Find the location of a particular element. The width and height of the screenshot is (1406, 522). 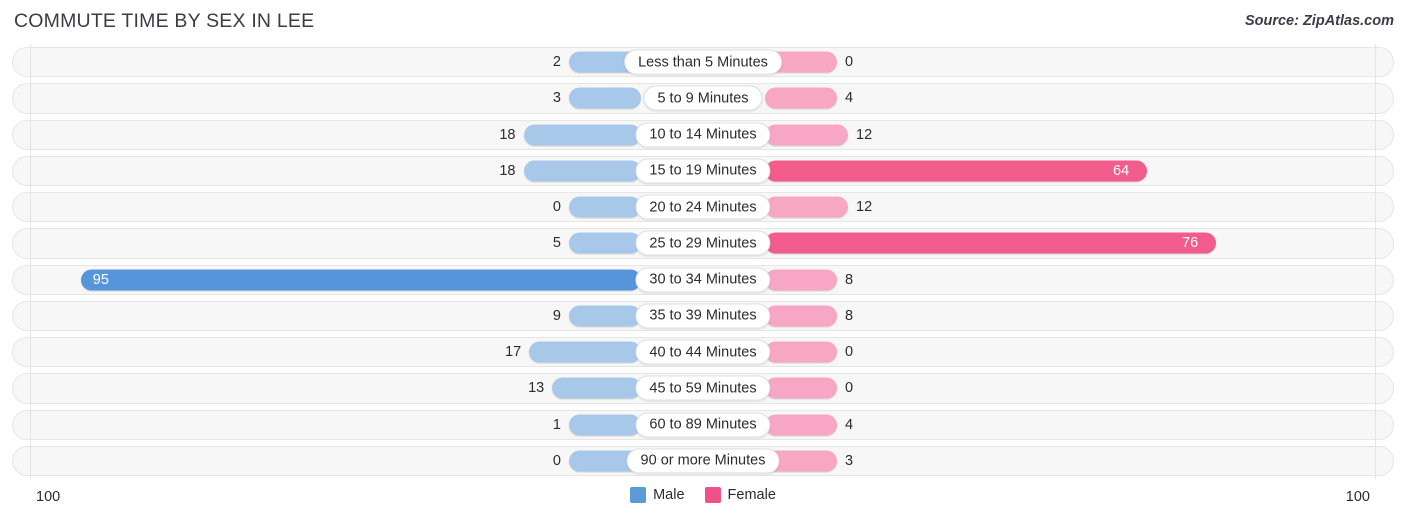

bar-value-male: 3 is located at coordinates (556, 98).